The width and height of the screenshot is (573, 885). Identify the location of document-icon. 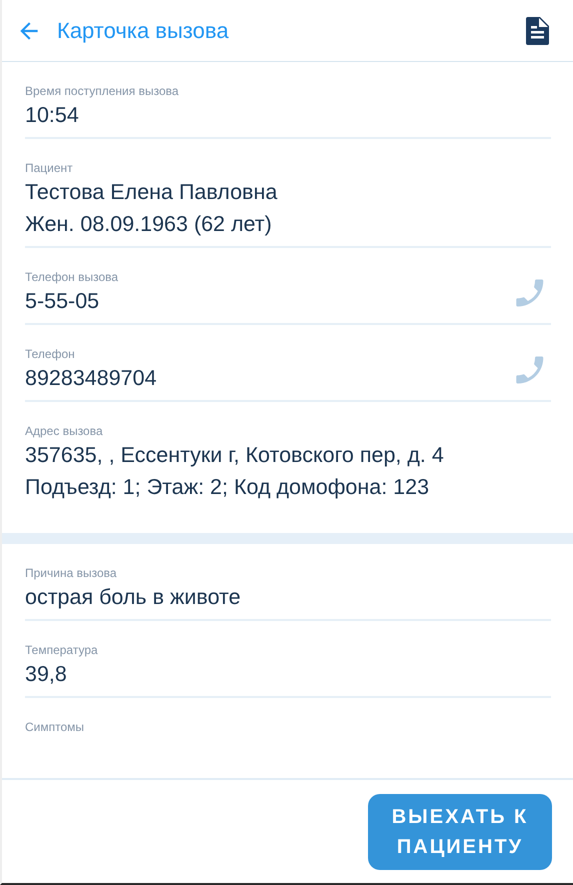
(537, 30).